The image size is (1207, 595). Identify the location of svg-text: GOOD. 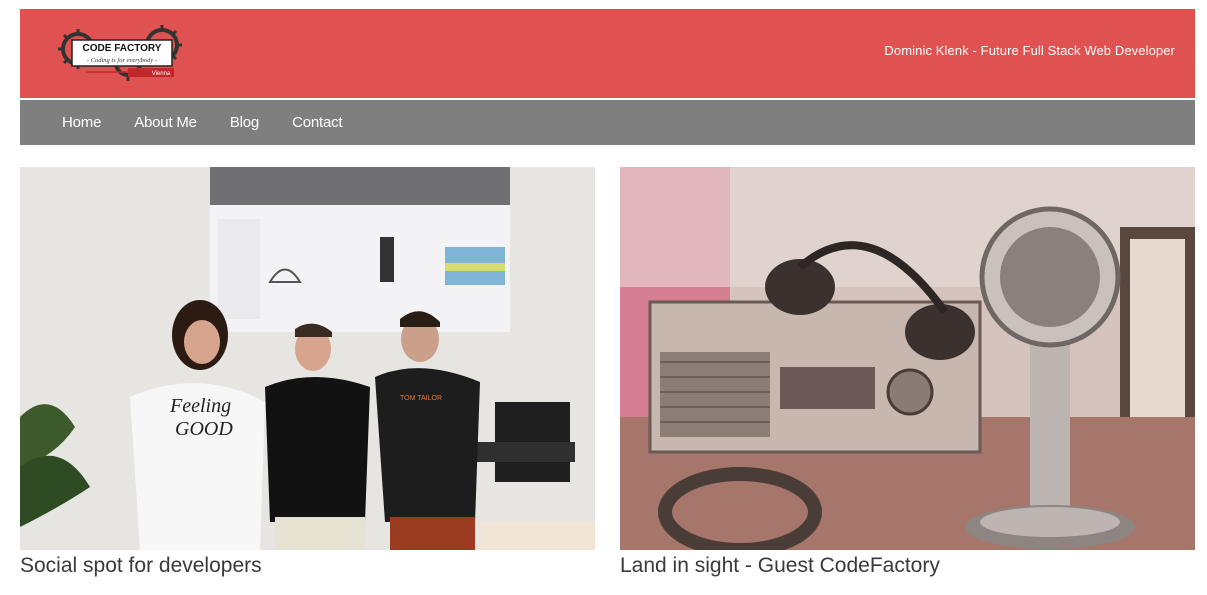
(204, 429).